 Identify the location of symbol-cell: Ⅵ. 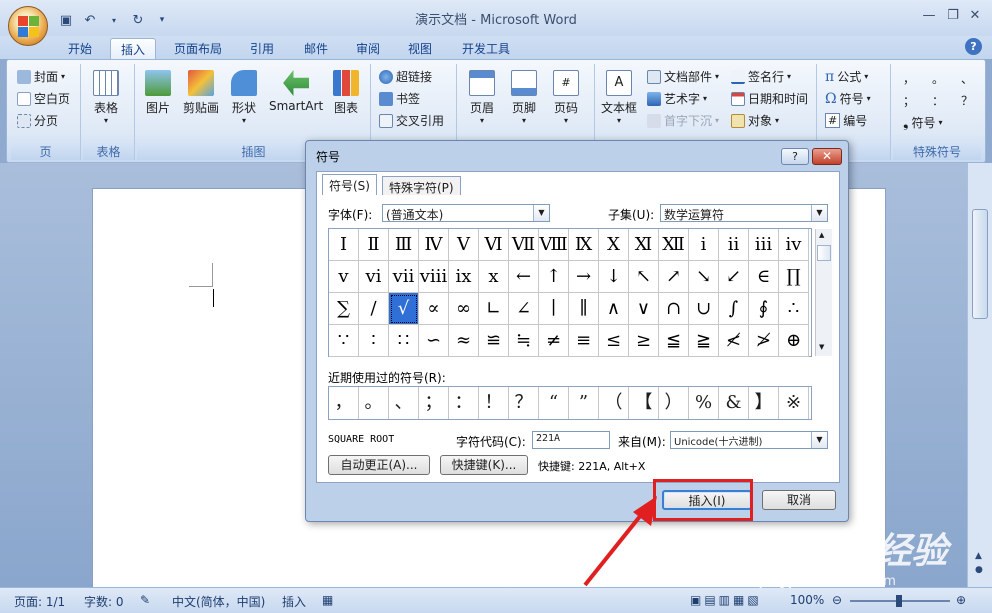
(494, 245).